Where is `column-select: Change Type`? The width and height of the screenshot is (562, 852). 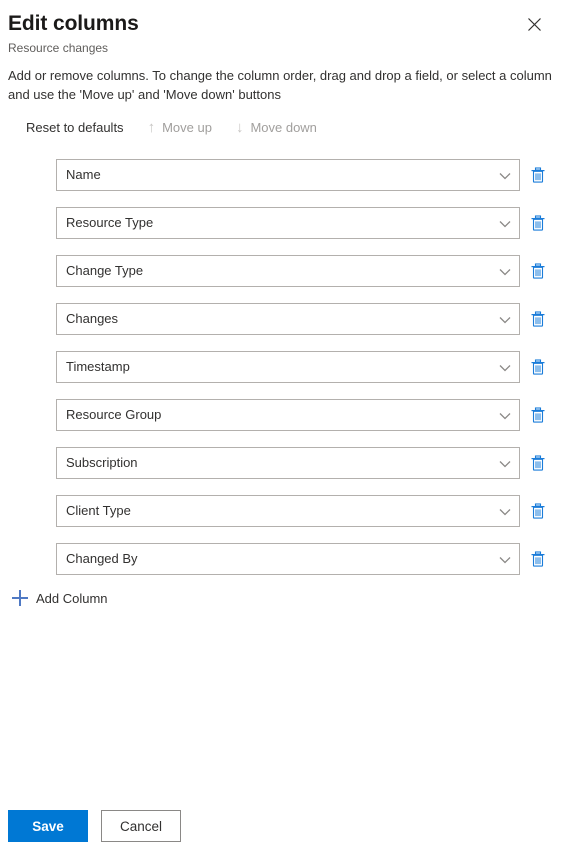 column-select: Change Type is located at coordinates (288, 271).